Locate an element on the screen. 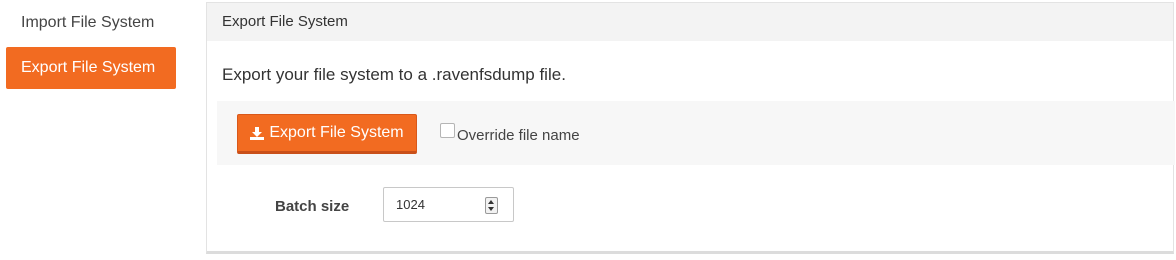 The image size is (1176, 260). sidebar-item-label: Export File System is located at coordinates (88, 67).